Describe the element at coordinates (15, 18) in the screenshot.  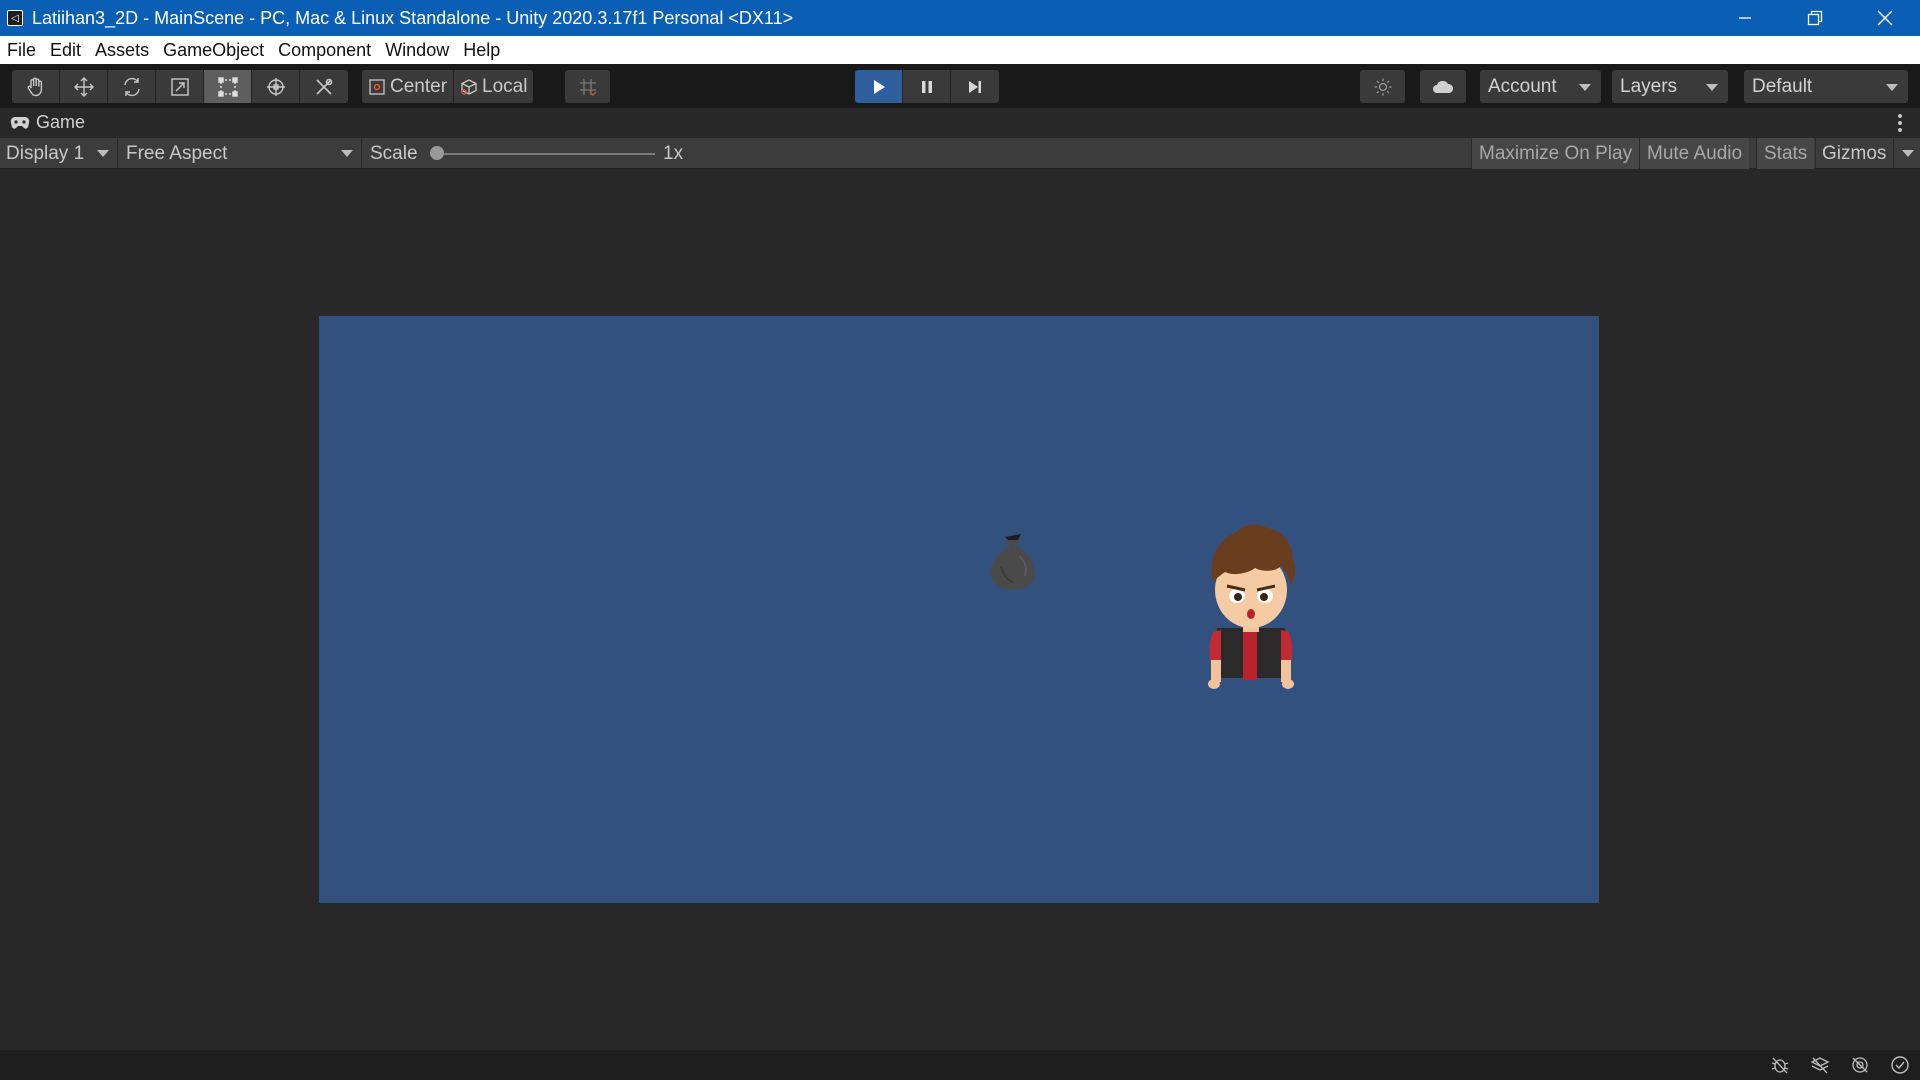
I see `unity-logo-icon: ◁` at that location.